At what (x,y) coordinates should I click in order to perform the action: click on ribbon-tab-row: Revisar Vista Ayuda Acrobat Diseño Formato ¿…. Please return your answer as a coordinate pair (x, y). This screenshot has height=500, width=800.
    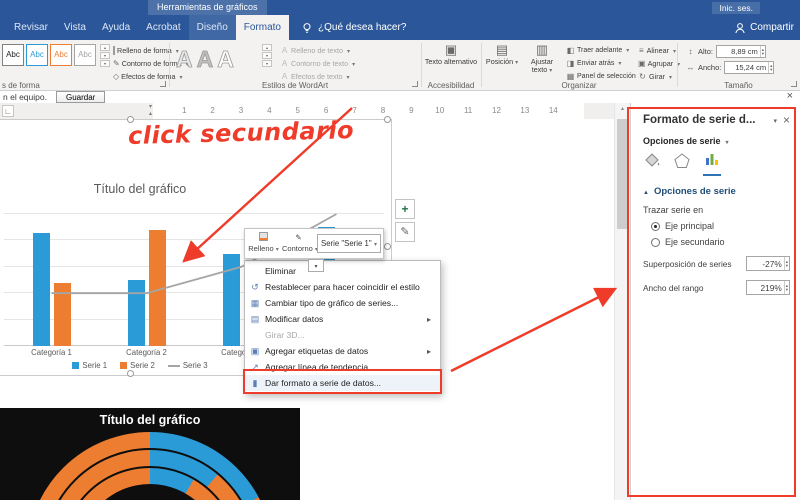
    Looking at the image, I should click on (400, 27).